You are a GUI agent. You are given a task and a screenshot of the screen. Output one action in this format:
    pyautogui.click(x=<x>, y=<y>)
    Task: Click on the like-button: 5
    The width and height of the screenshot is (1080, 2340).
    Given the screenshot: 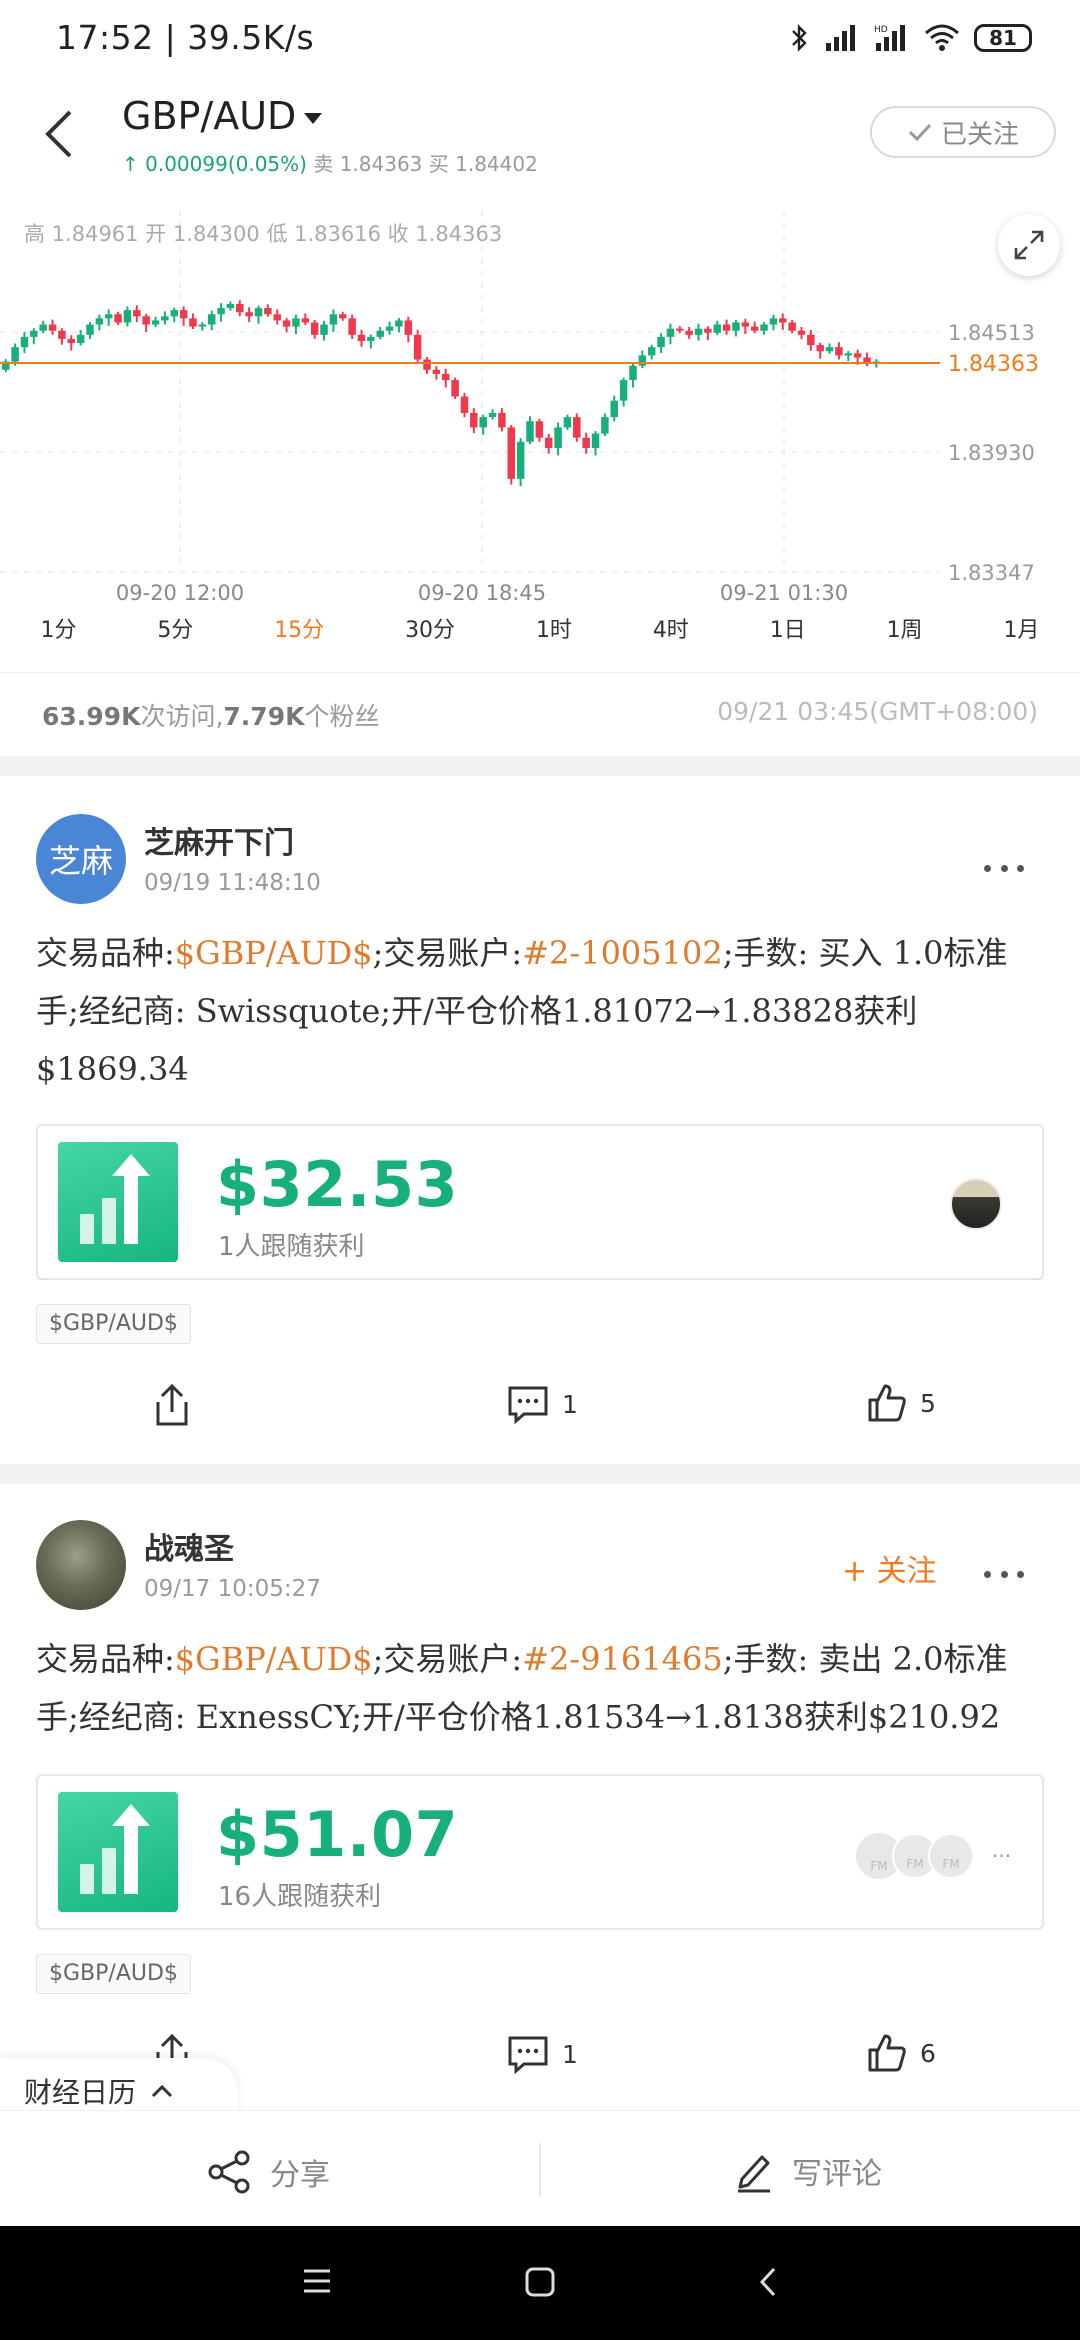 What is the action you would take?
    pyautogui.click(x=901, y=1403)
    